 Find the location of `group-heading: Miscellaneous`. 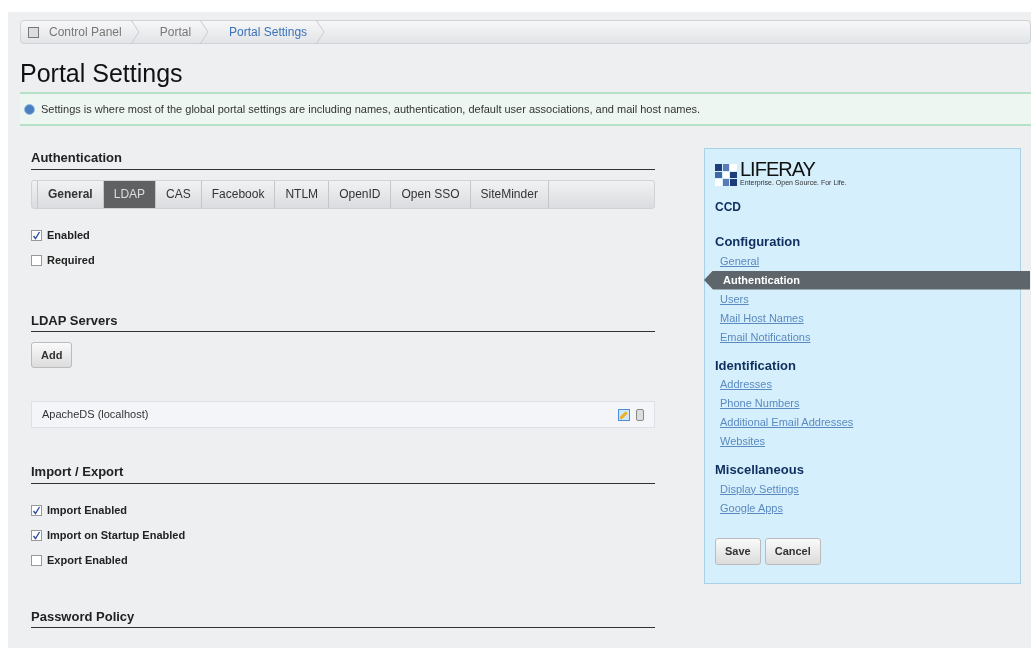

group-heading: Miscellaneous is located at coordinates (760, 470).